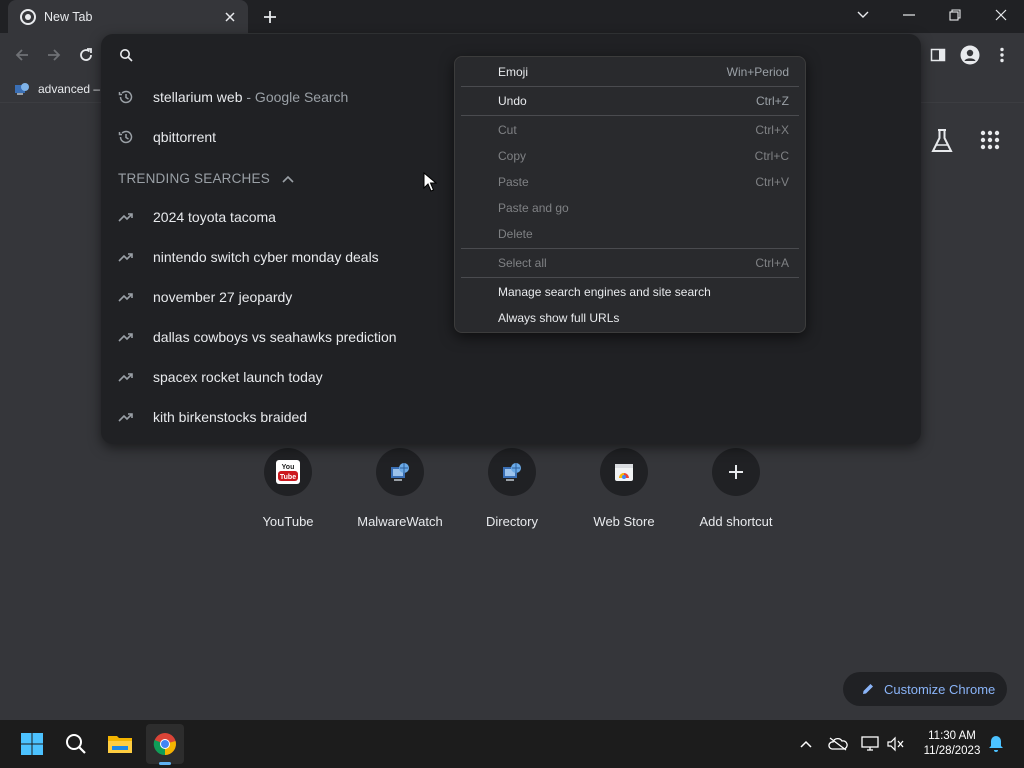  Describe the element at coordinates (624, 472) in the screenshot. I see `web-store-icon` at that location.